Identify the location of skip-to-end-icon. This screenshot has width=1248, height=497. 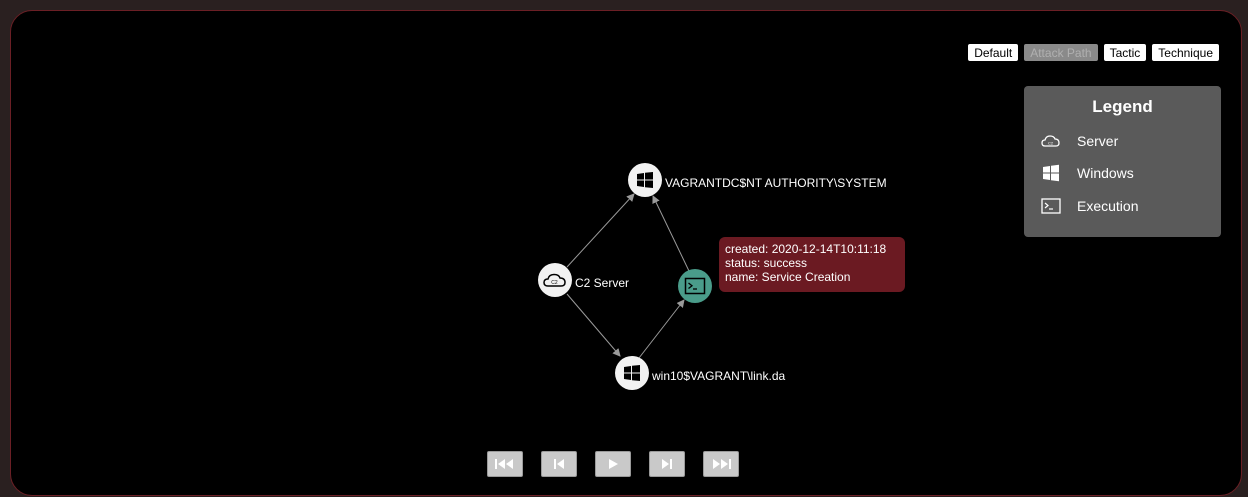
(722, 464).